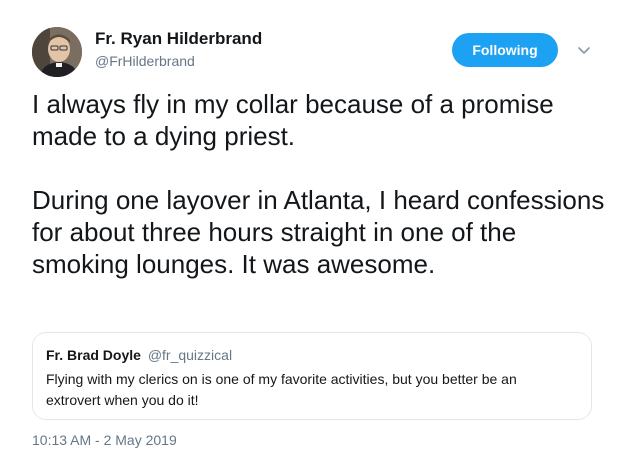 The height and width of the screenshot is (461, 626). What do you see at coordinates (145, 61) in the screenshot?
I see `author-handle: @FrHilderbrand` at bounding box center [145, 61].